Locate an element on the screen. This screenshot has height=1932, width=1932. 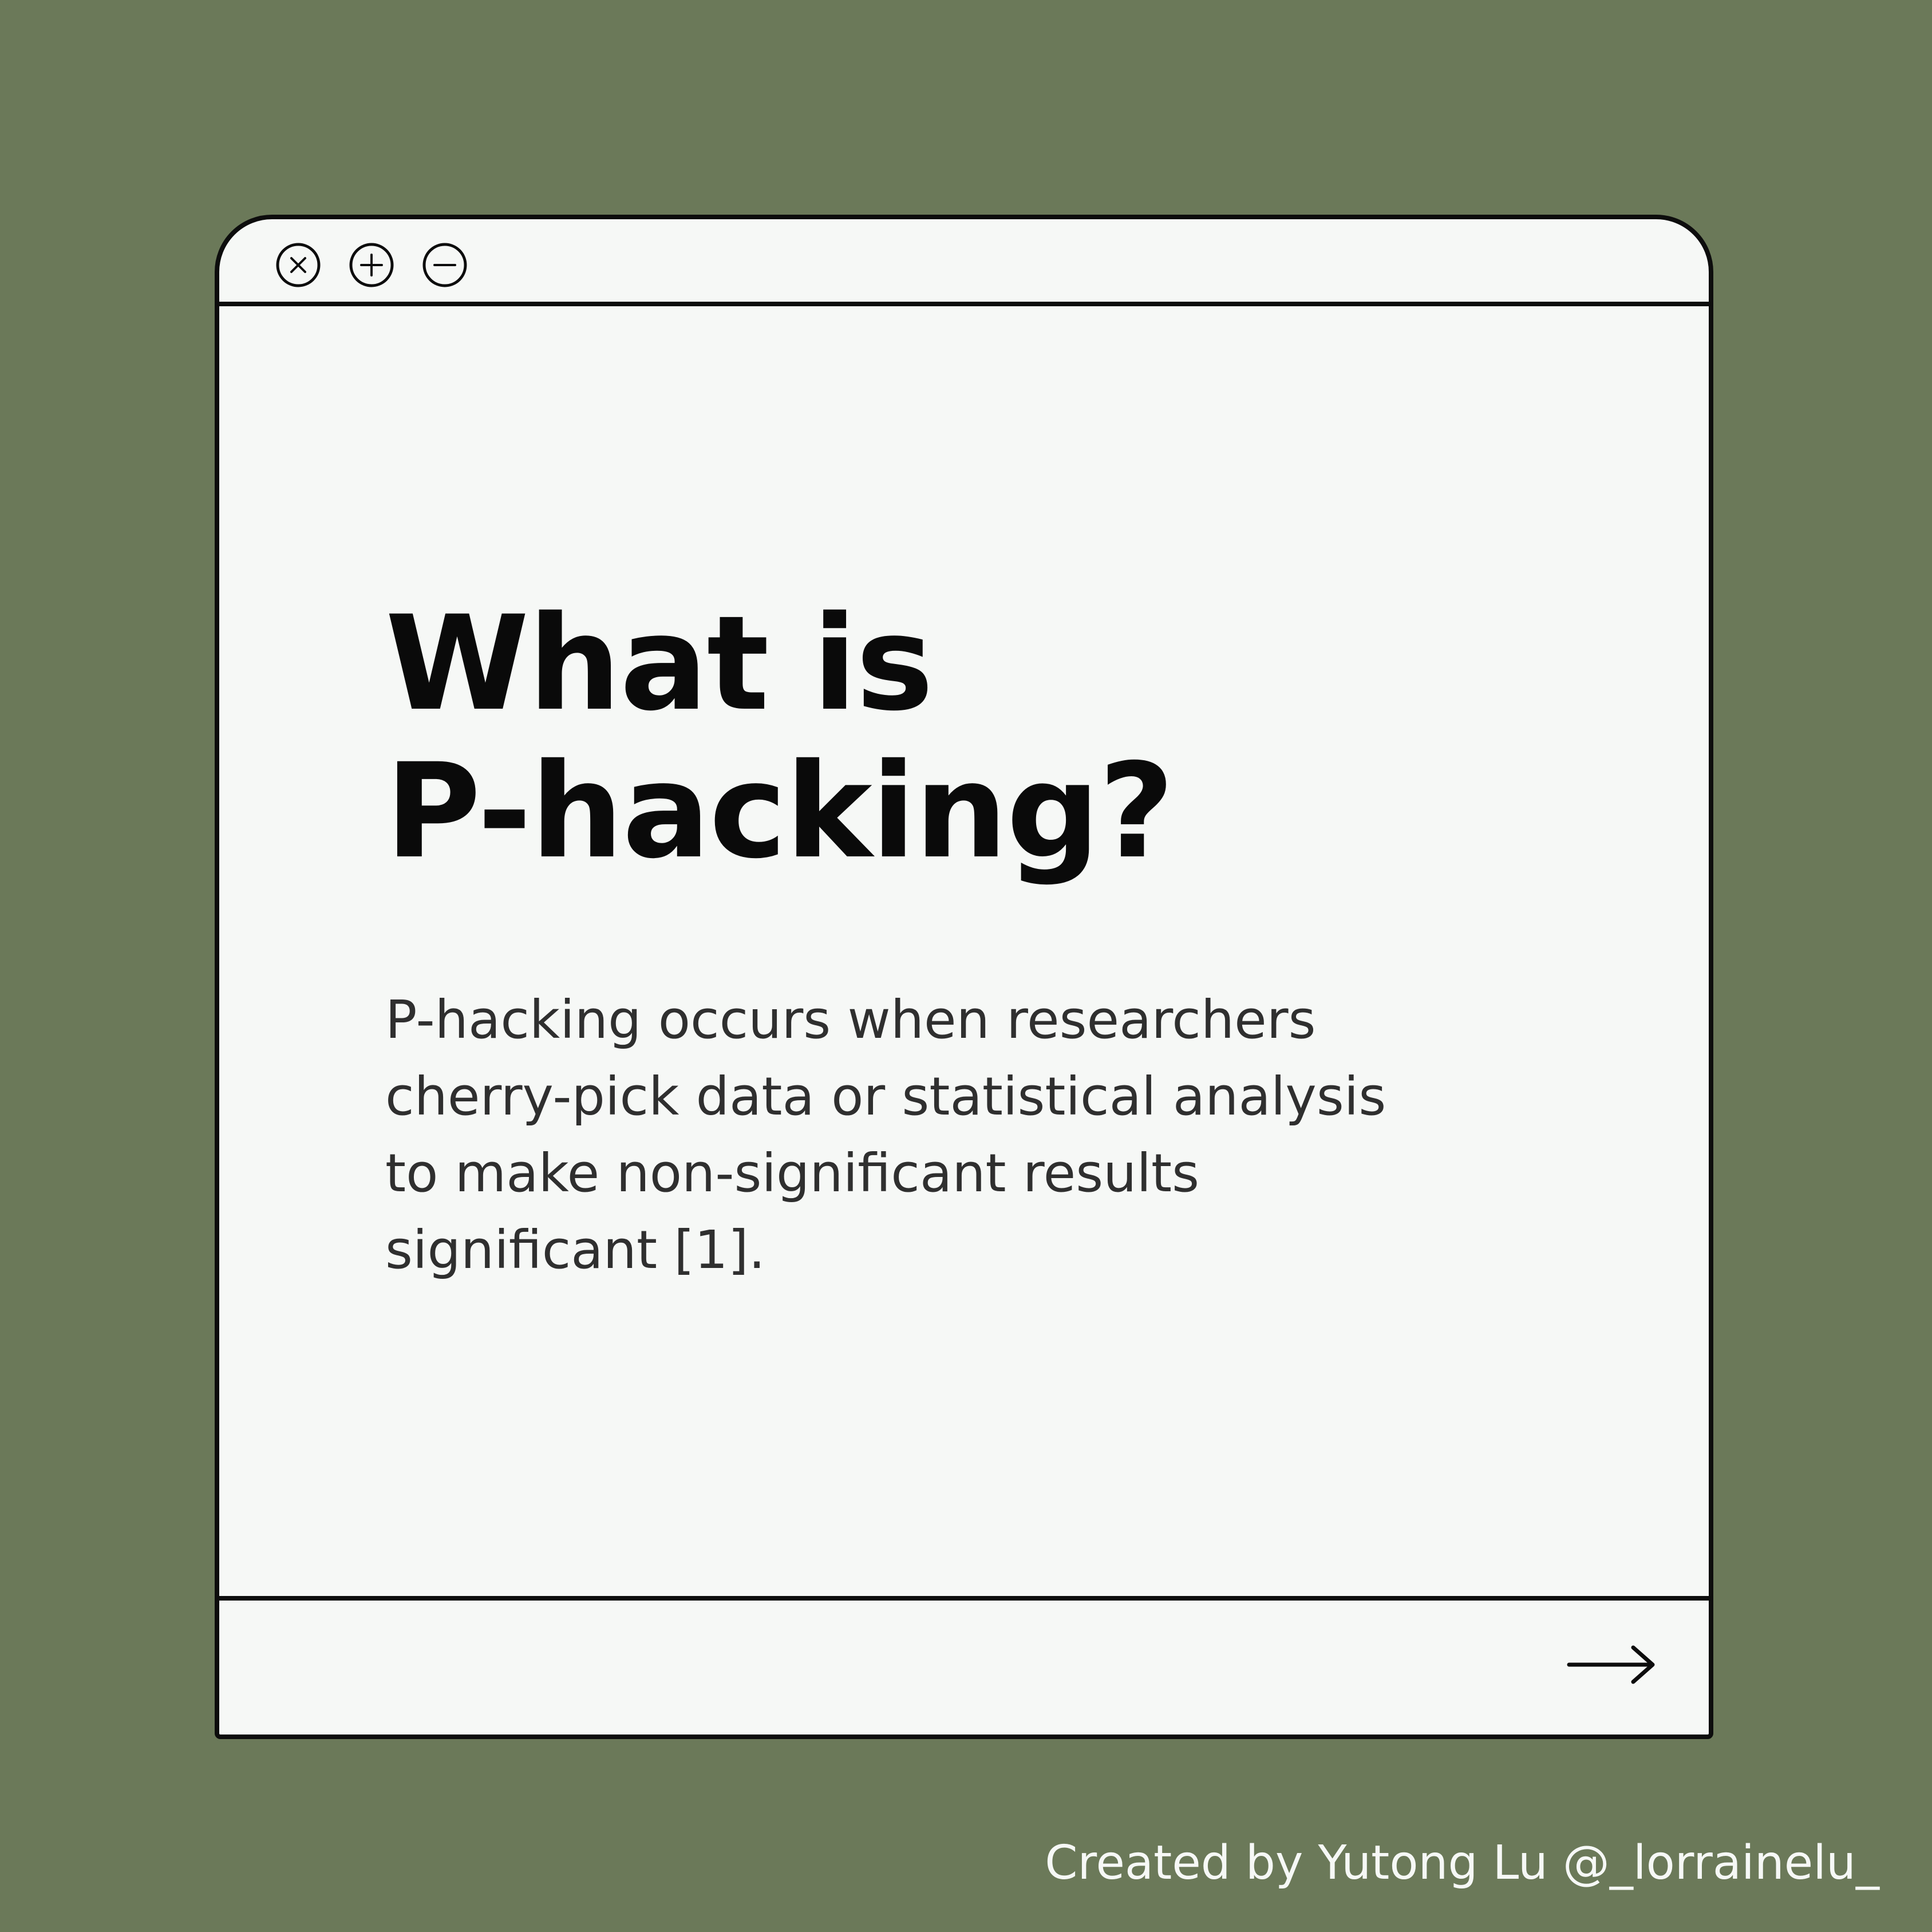
description-line: P-hacking occurs when researchers is located at coordinates (850, 1019).